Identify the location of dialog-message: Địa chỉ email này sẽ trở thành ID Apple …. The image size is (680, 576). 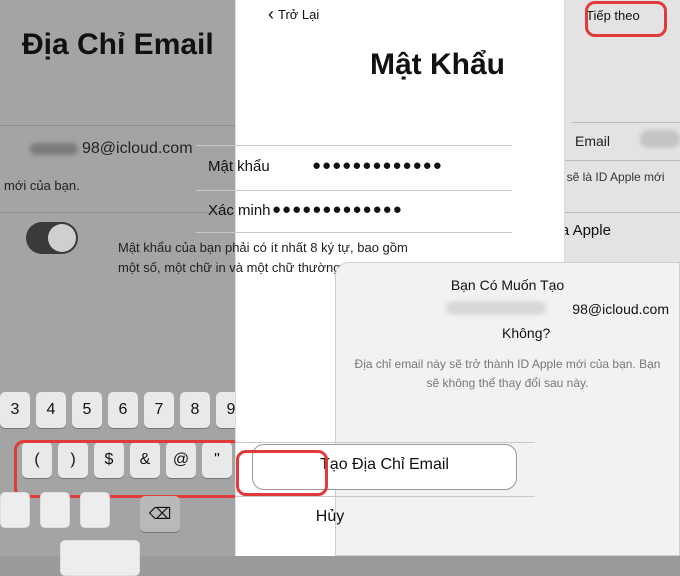
(507, 373).